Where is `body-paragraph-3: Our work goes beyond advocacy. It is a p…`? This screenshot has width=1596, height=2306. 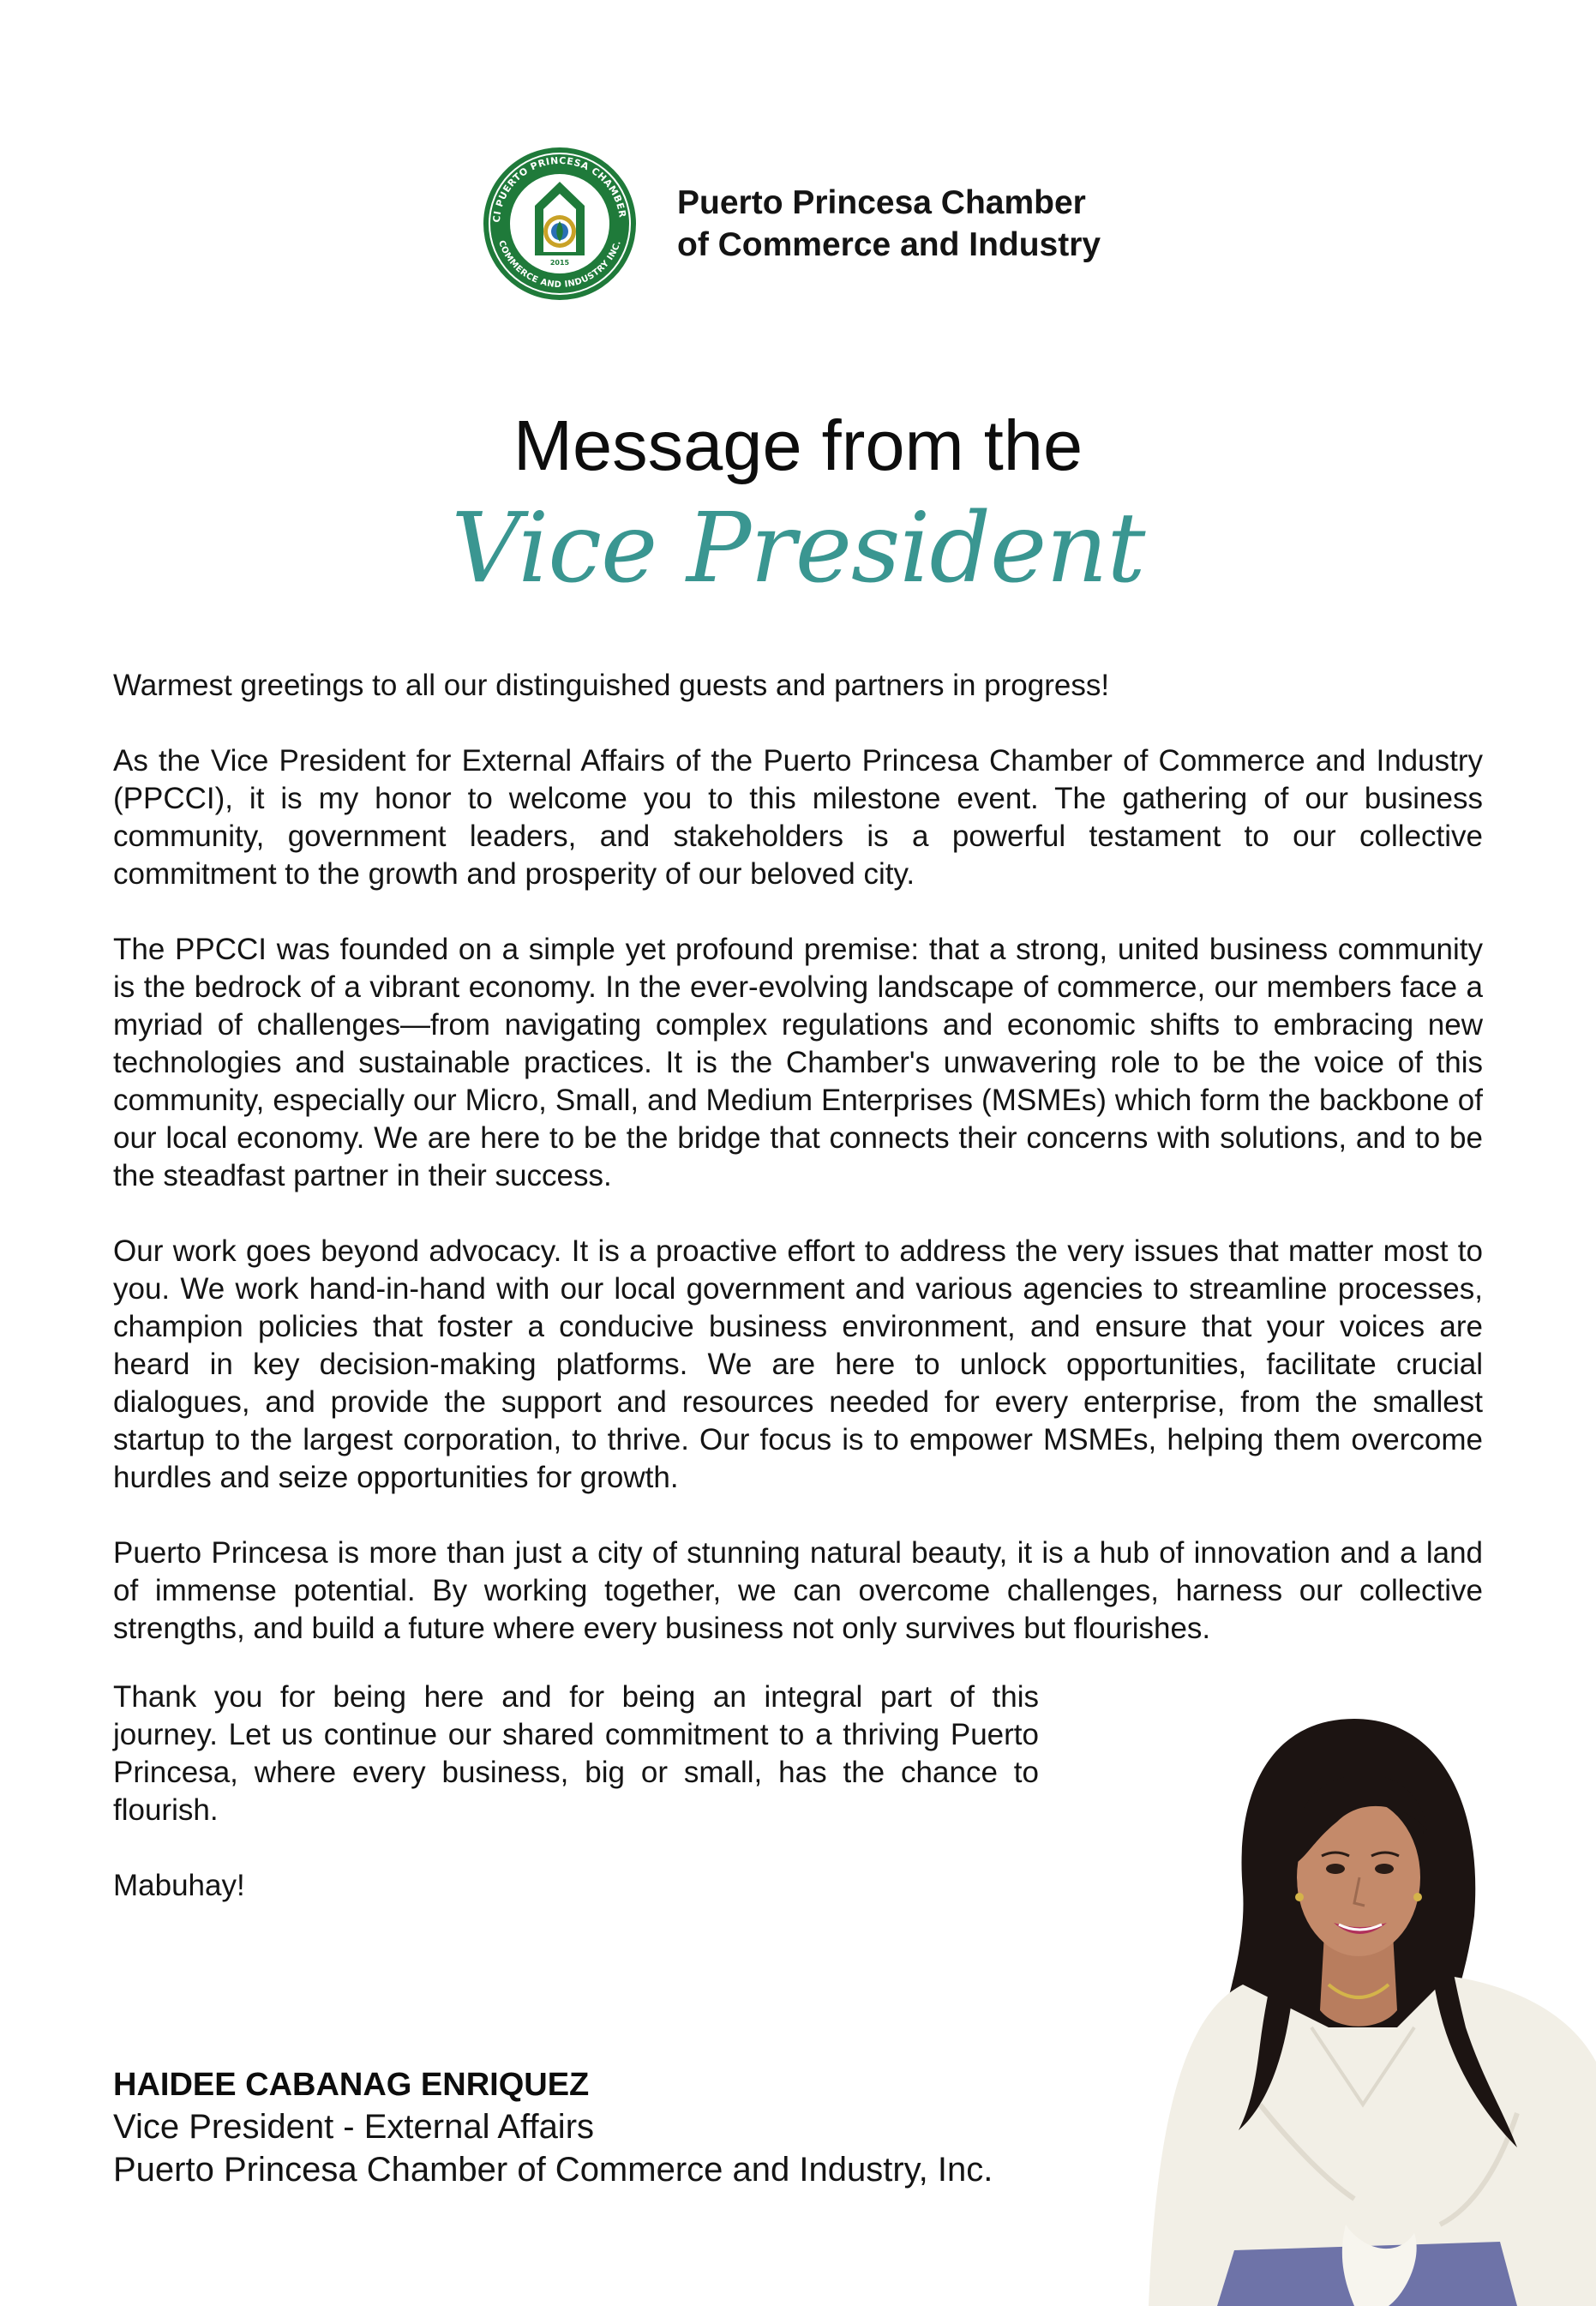
body-paragraph-3: Our work goes beyond advocacy. It is a p… is located at coordinates (798, 1364).